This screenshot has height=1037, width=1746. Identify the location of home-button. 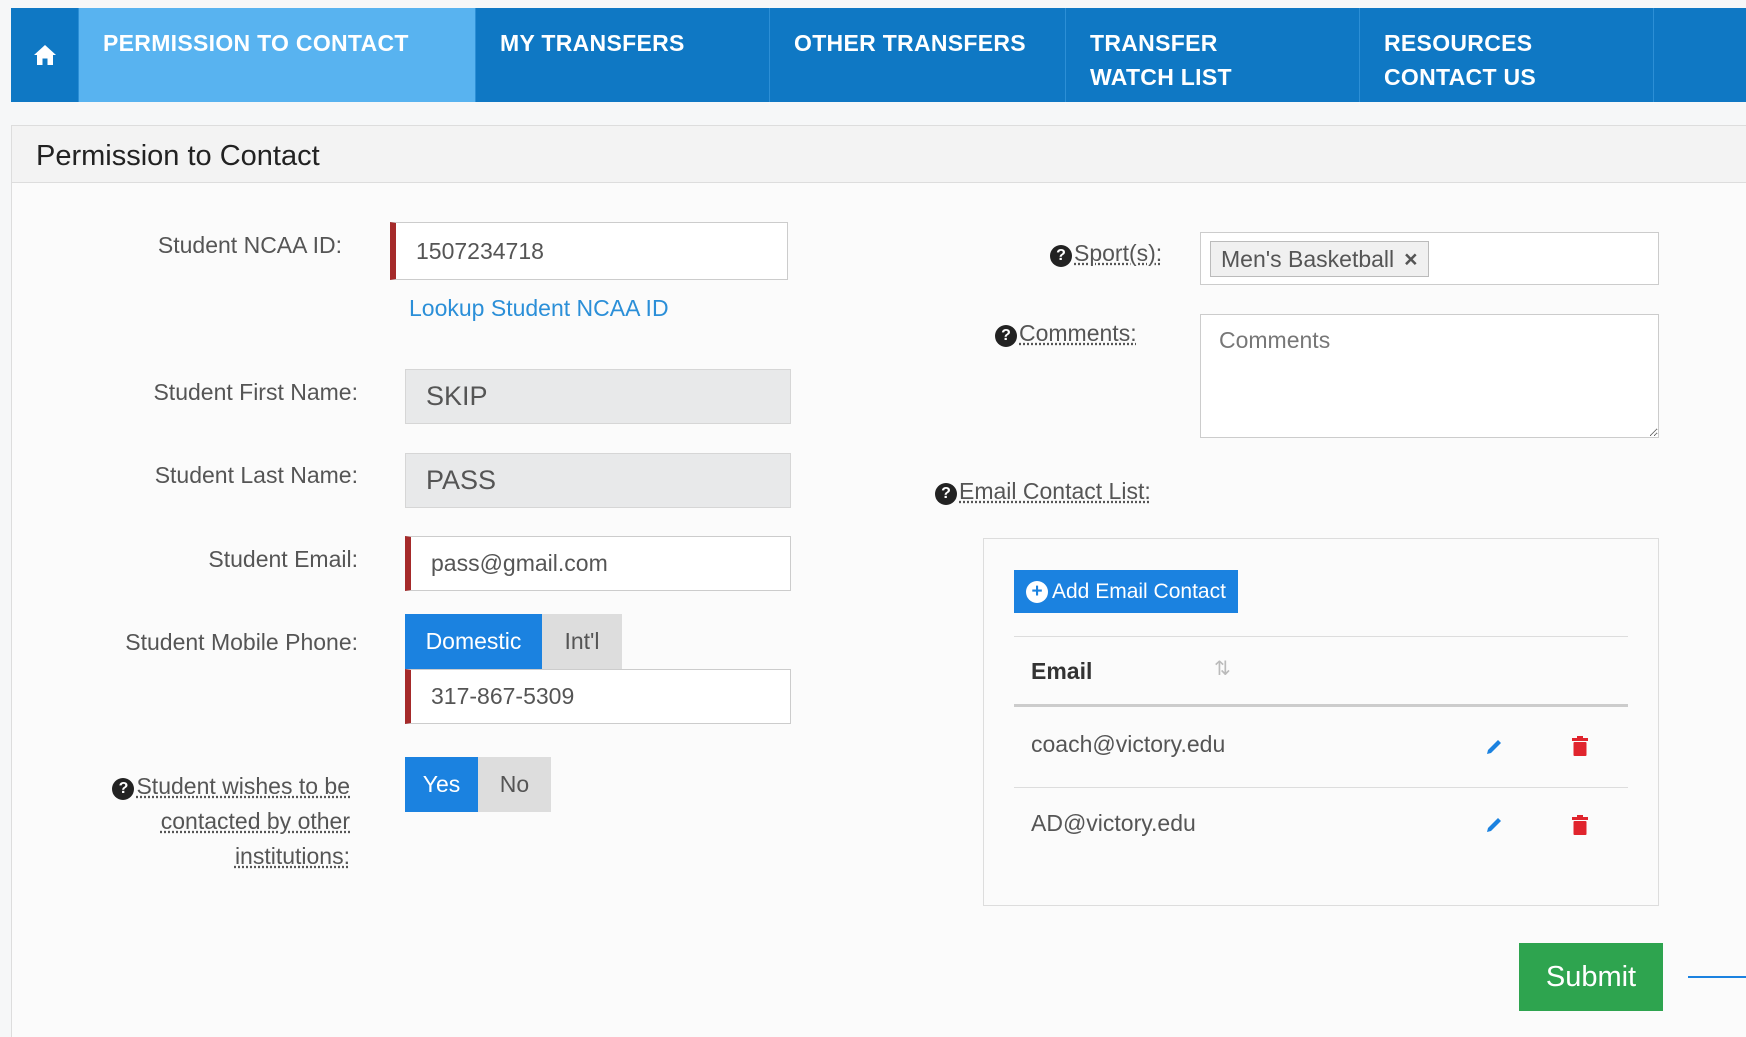
(45, 55).